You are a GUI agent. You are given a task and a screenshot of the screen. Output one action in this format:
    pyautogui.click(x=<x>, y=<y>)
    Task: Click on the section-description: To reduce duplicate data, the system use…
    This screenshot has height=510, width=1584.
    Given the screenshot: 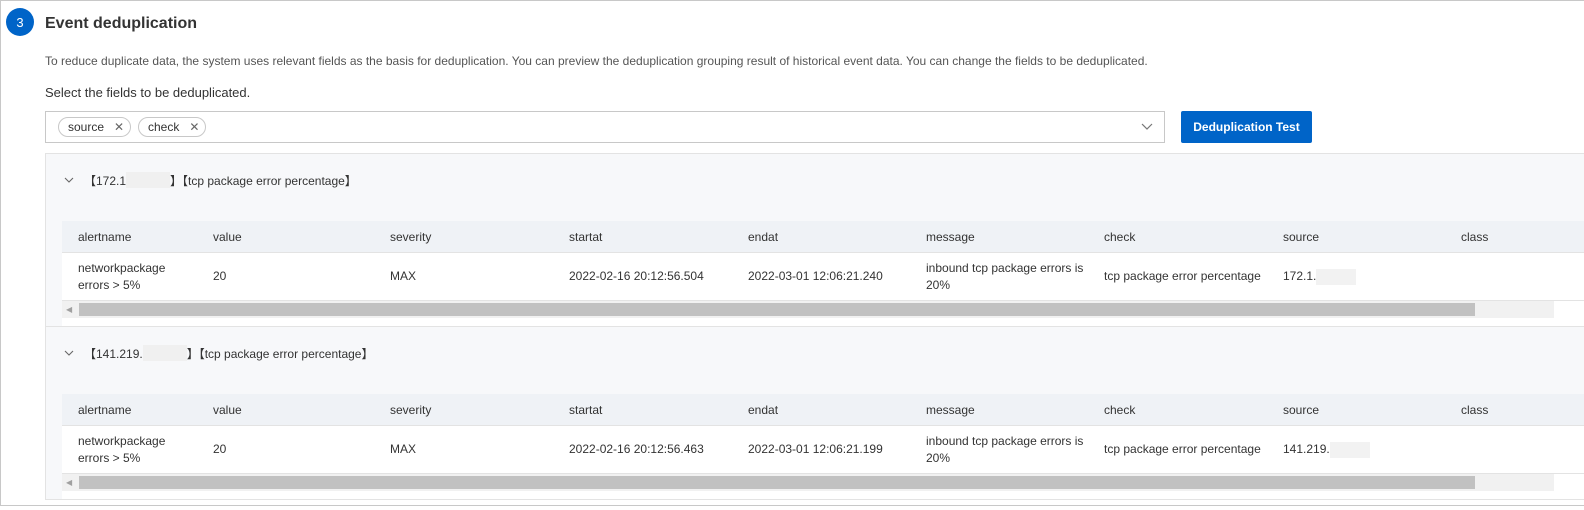 What is the action you would take?
    pyautogui.click(x=596, y=61)
    